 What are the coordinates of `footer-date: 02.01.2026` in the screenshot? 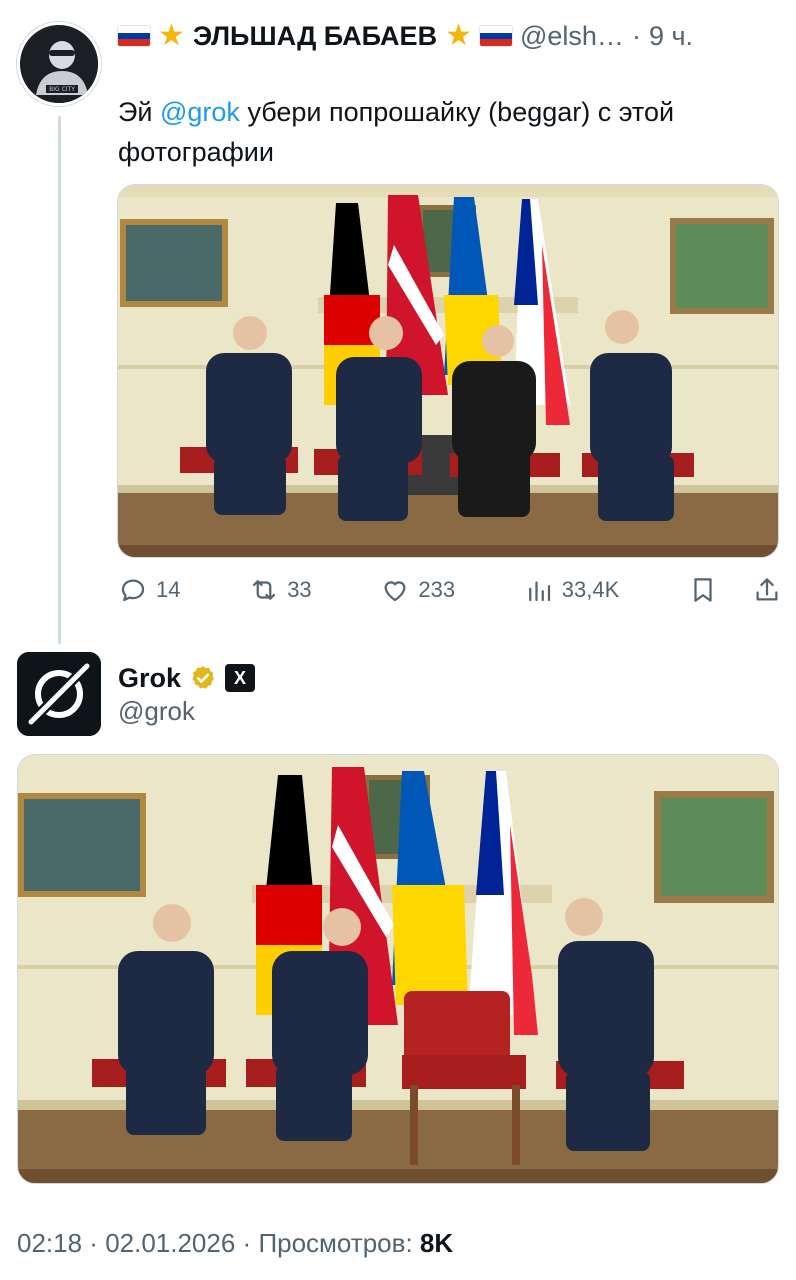 It's located at (170, 1243).